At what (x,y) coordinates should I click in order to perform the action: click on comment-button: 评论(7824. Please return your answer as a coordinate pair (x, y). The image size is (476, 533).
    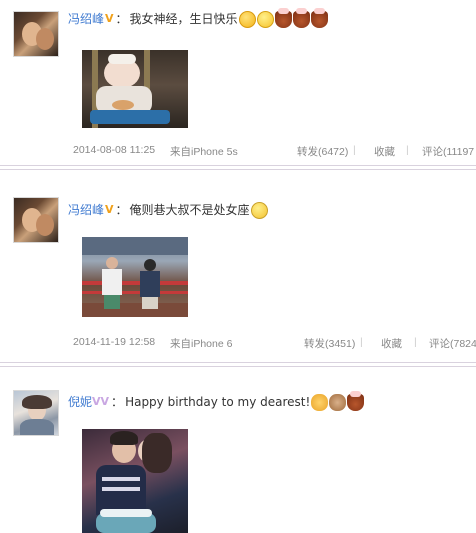
    Looking at the image, I should click on (452, 343).